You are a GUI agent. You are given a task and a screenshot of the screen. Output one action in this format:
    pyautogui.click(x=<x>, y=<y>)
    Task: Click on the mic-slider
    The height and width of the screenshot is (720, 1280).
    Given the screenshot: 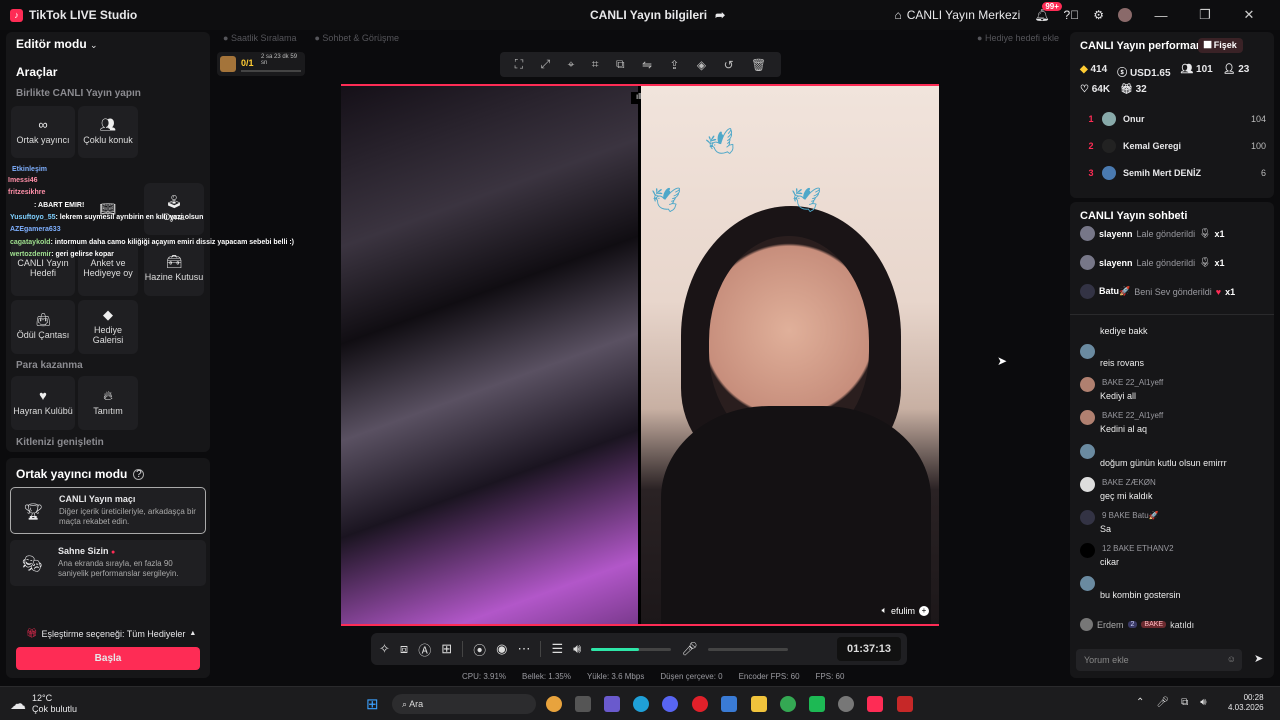 What is the action you would take?
    pyautogui.click(x=747, y=649)
    